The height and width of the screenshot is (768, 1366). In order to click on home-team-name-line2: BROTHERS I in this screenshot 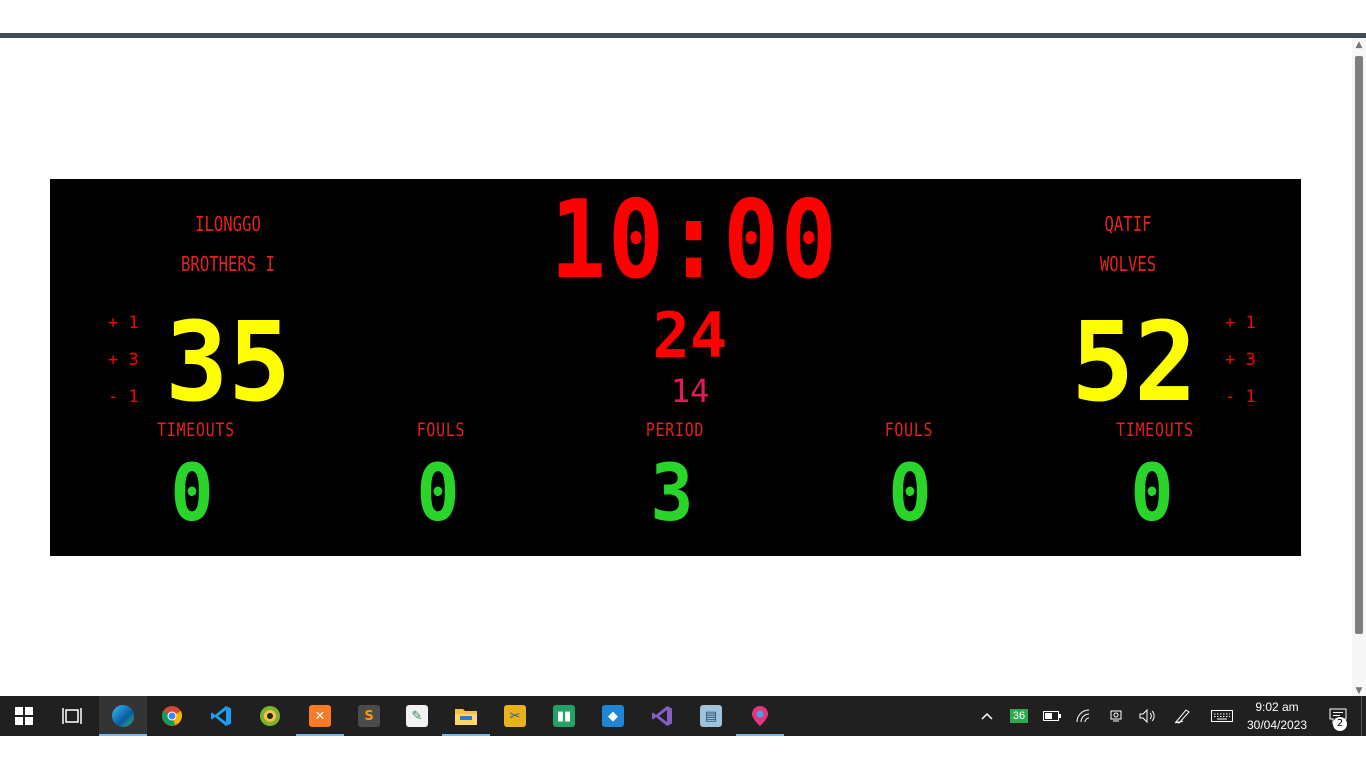, I will do `click(228, 264)`.